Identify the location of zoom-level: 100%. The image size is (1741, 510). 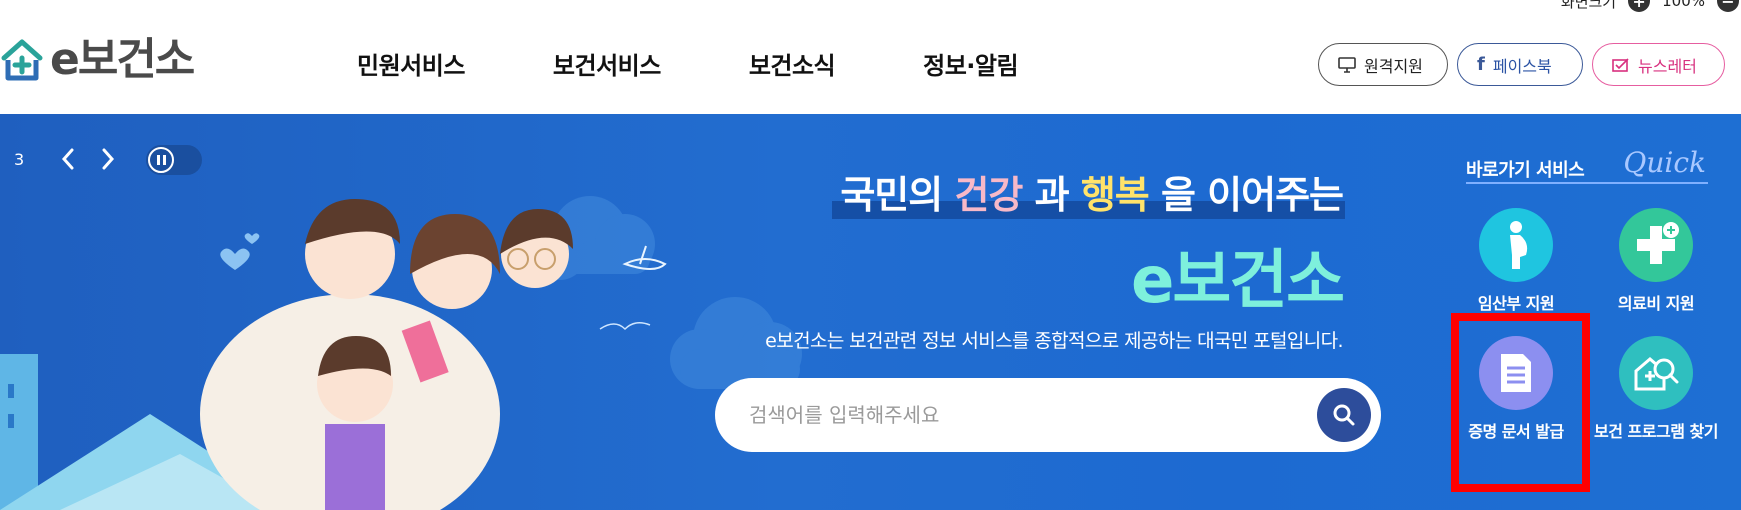
(1683, 5).